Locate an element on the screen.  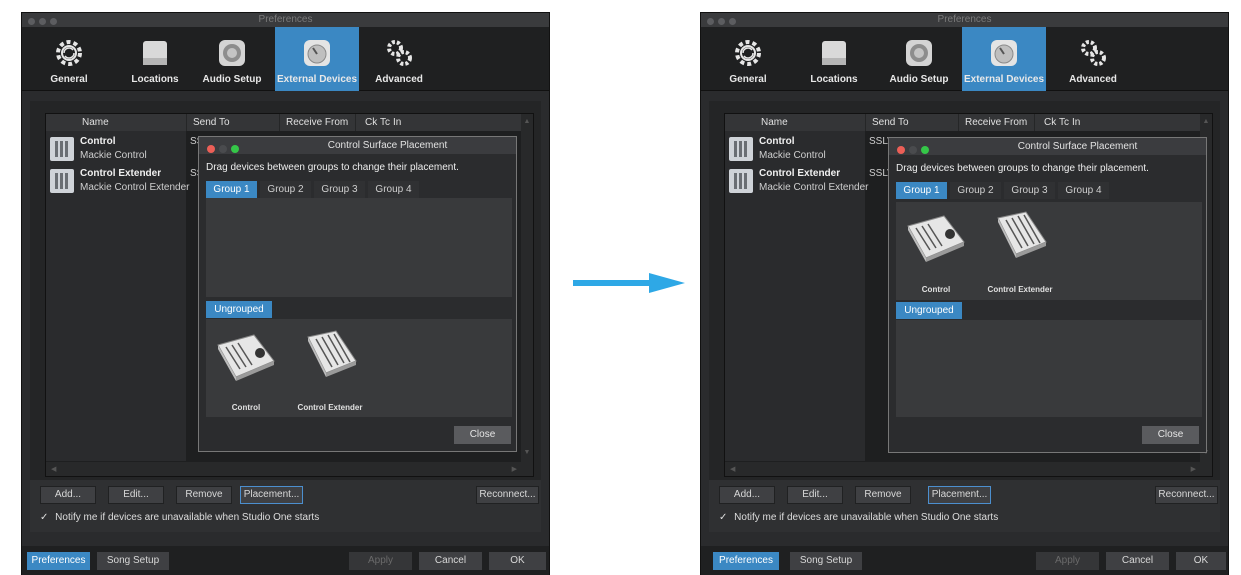
ungrouped-pane is located at coordinates (1049, 368).